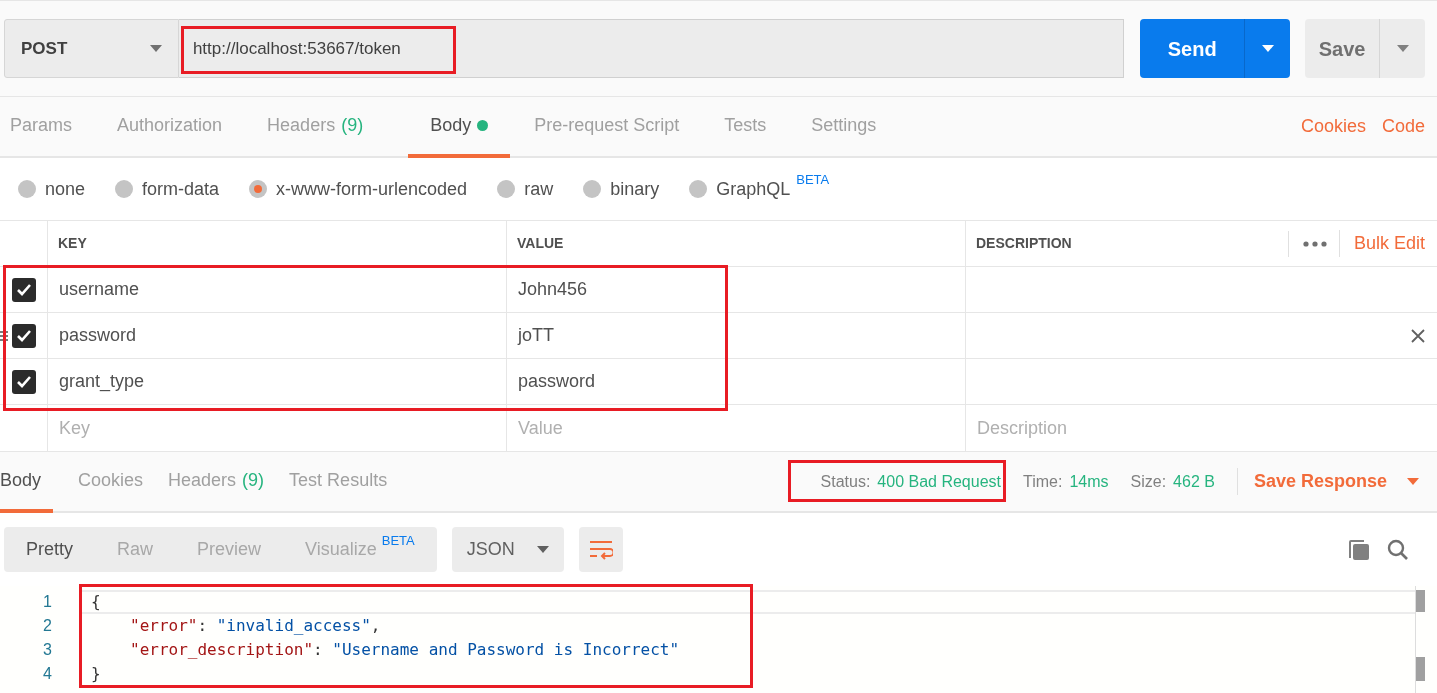 This screenshot has height=693, width=1437. What do you see at coordinates (96, 602) in the screenshot?
I see `code-line: {` at bounding box center [96, 602].